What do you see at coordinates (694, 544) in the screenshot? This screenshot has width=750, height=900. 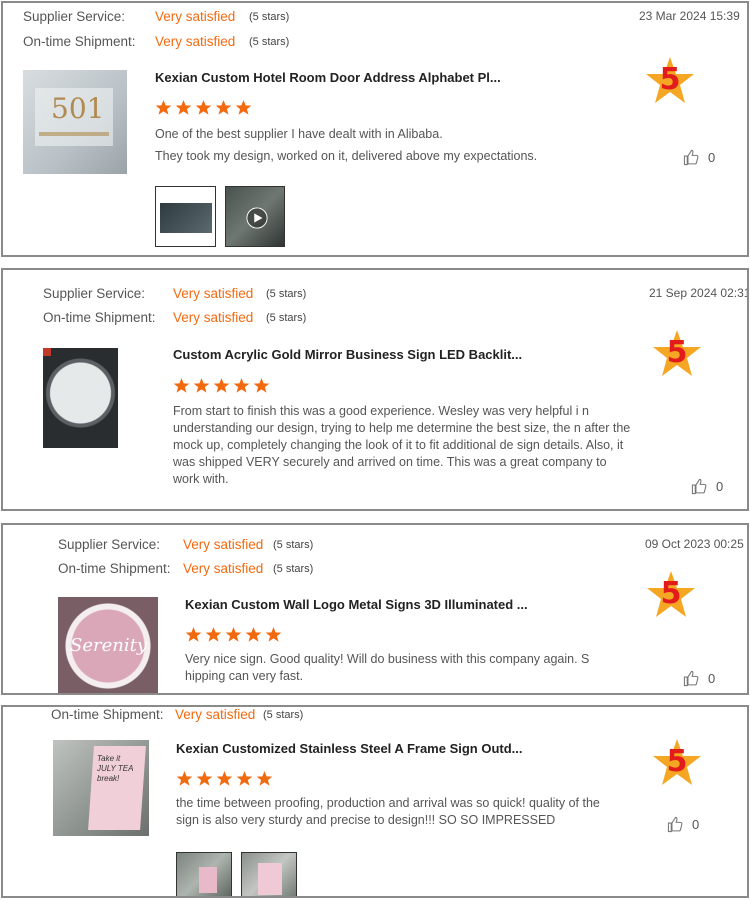 I see `review-date: 09 Oct 2023 00:25` at bounding box center [694, 544].